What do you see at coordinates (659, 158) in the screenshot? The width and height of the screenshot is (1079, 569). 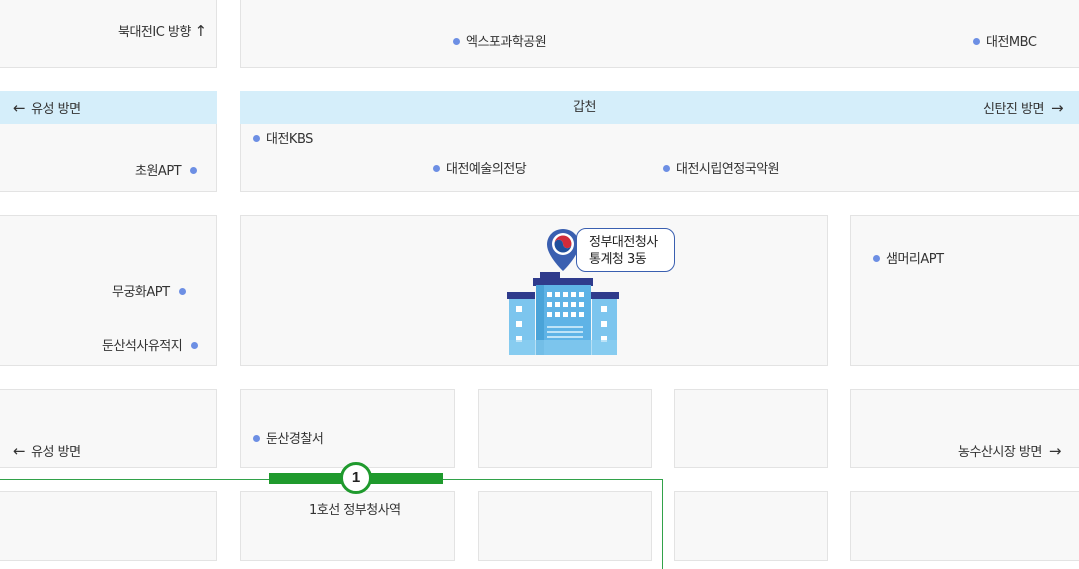 I see `block-r2-main` at bounding box center [659, 158].